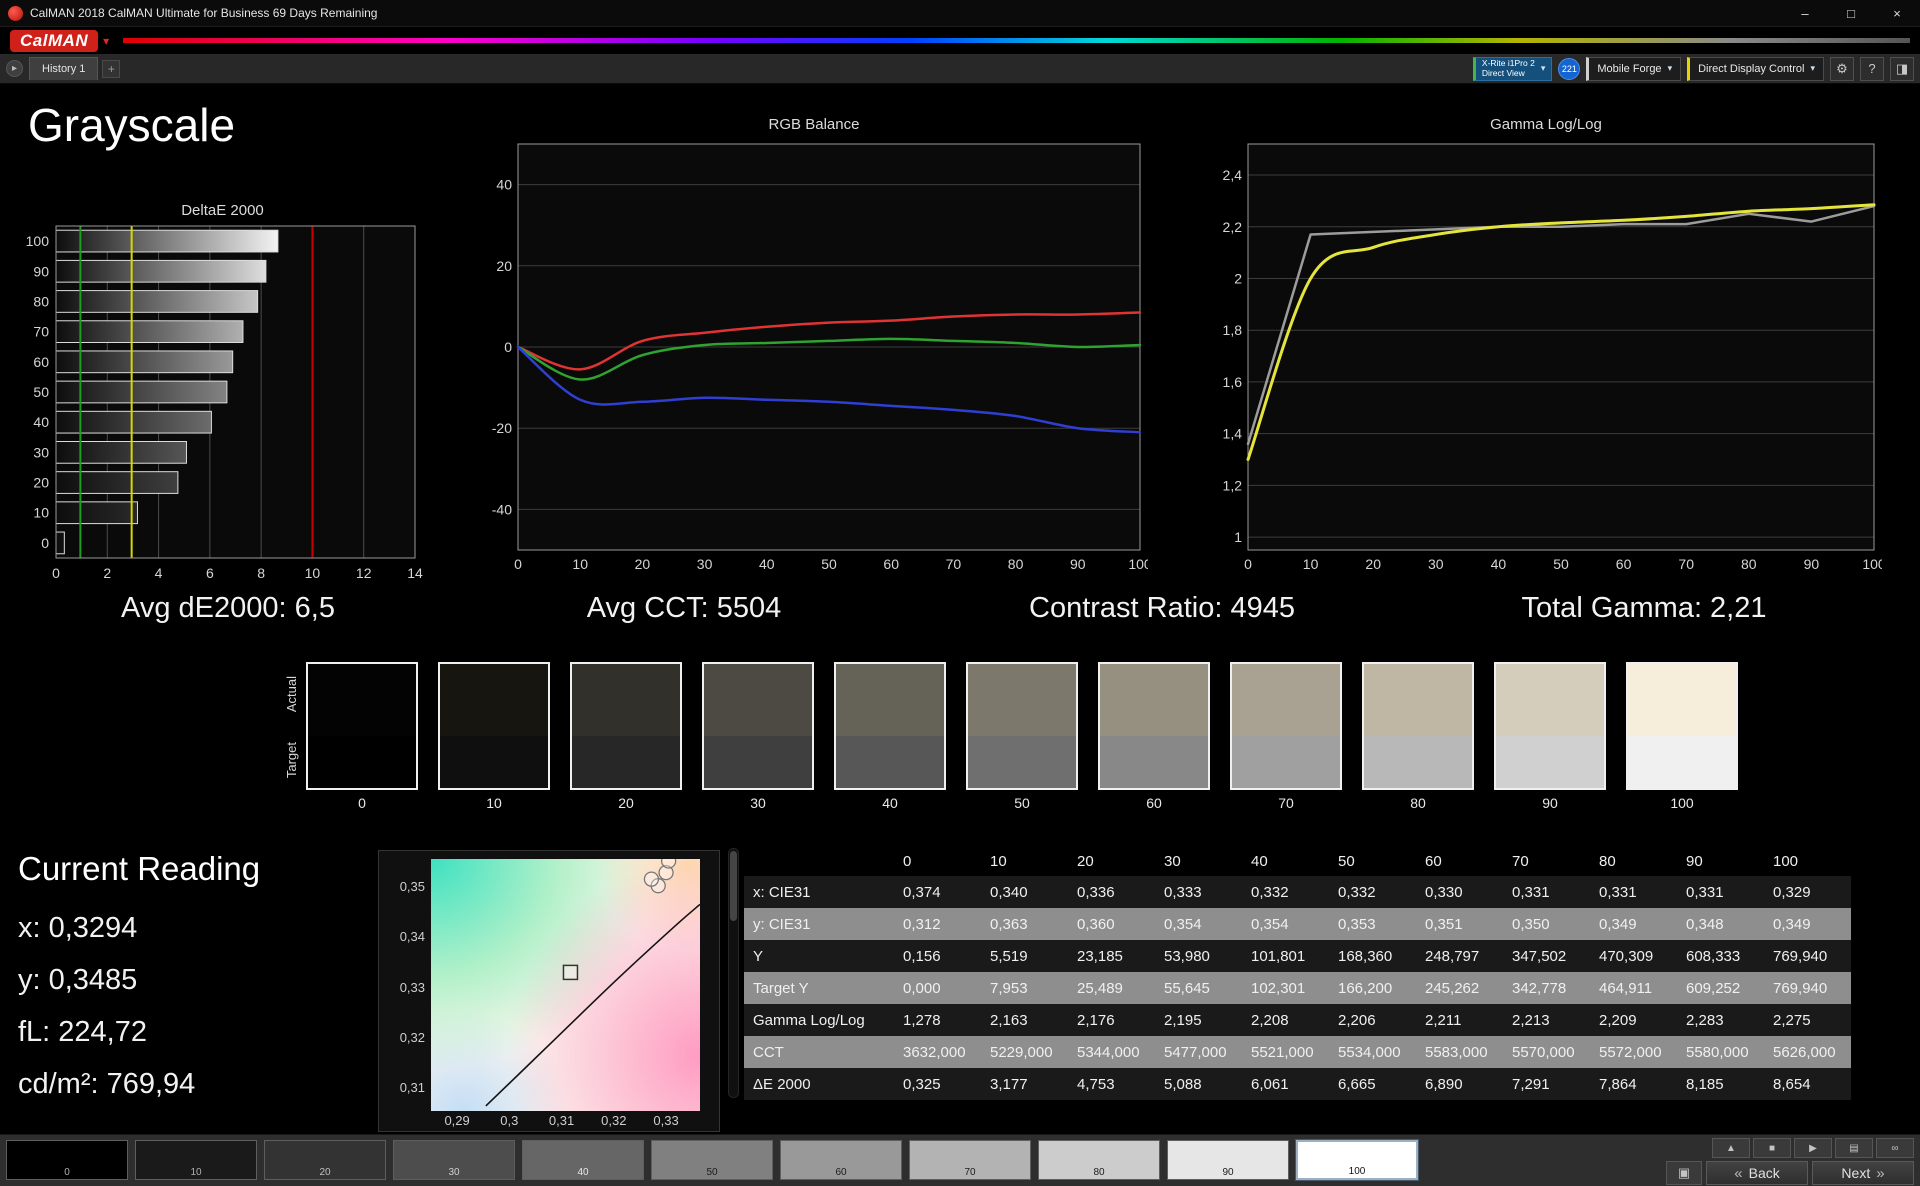 This screenshot has height=1186, width=1920. I want to click on patch-button-100: 100, so click(1357, 1160).